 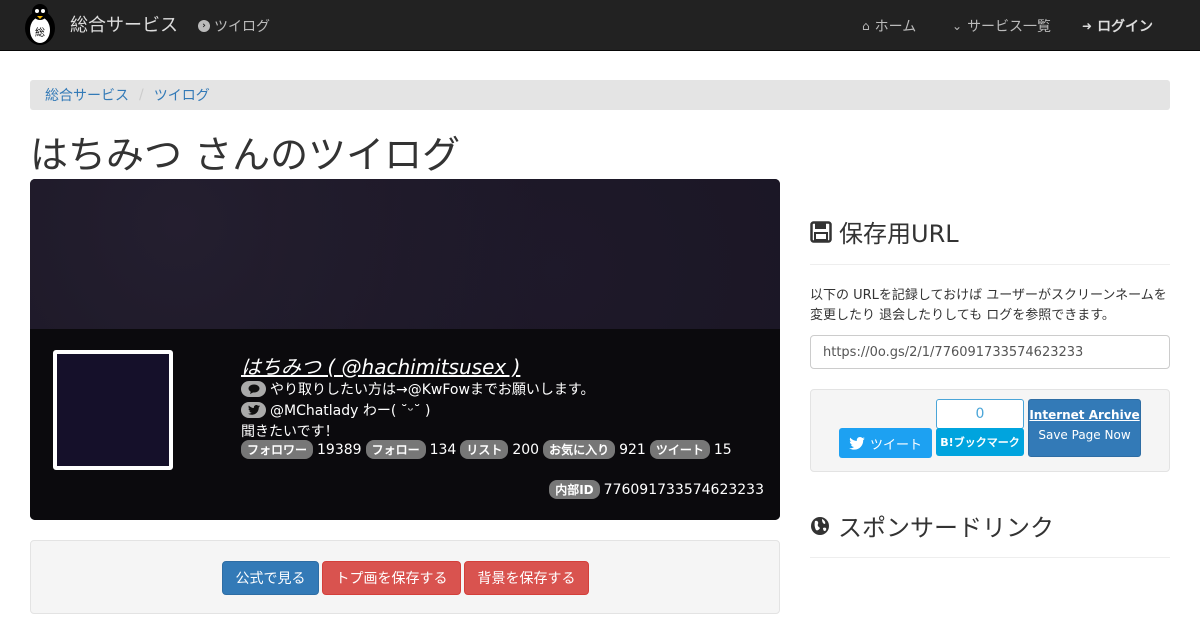 I want to click on nav-login-link: ➜ ログイン, so click(x=1117, y=26).